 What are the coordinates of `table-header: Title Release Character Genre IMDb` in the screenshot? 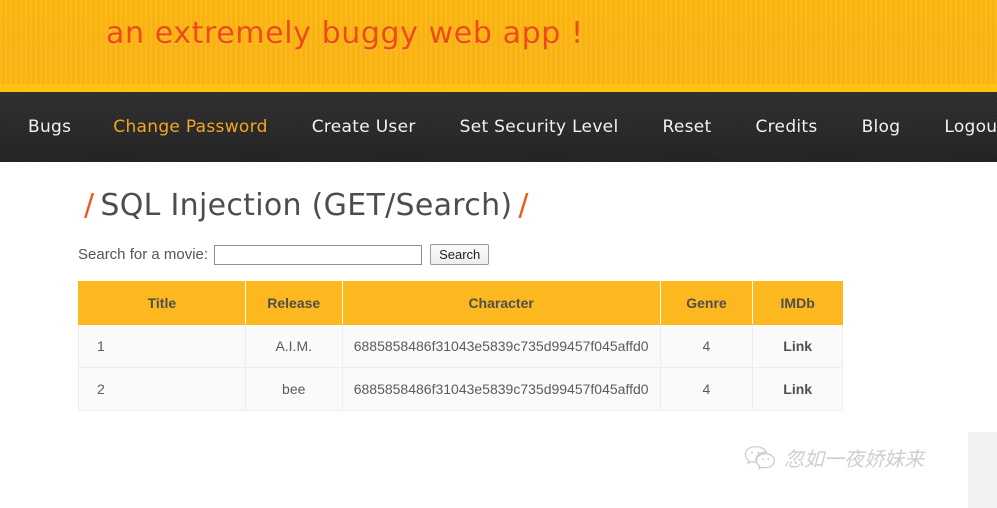 It's located at (460, 303).